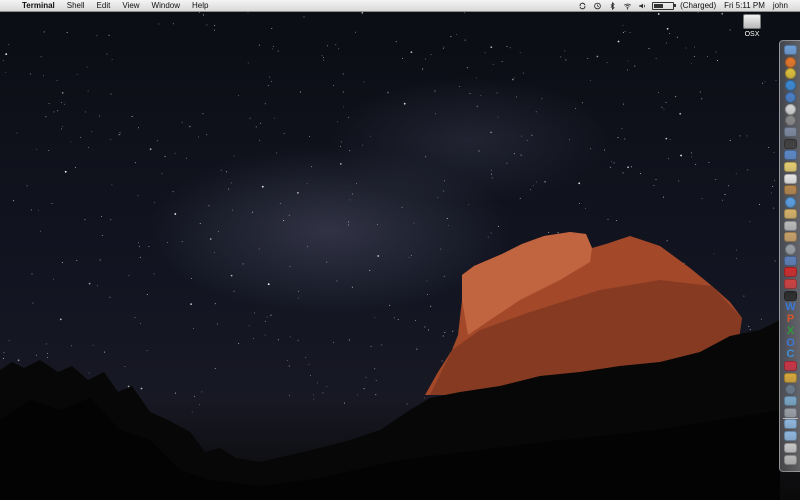 The image size is (800, 500). I want to click on parallels-icon, so click(790, 284).